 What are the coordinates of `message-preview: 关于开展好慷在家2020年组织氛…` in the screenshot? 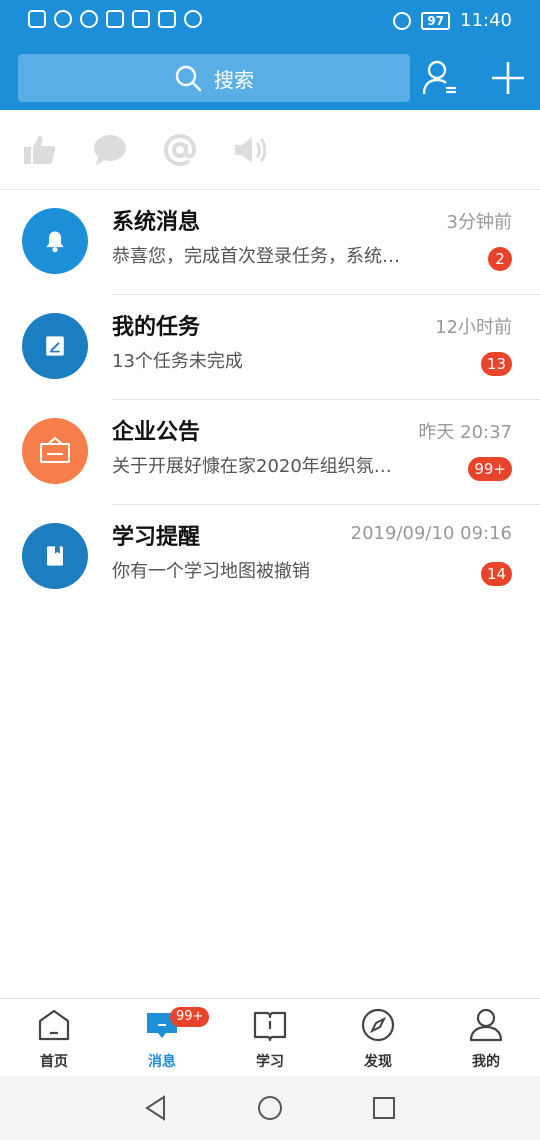 It's located at (252, 466).